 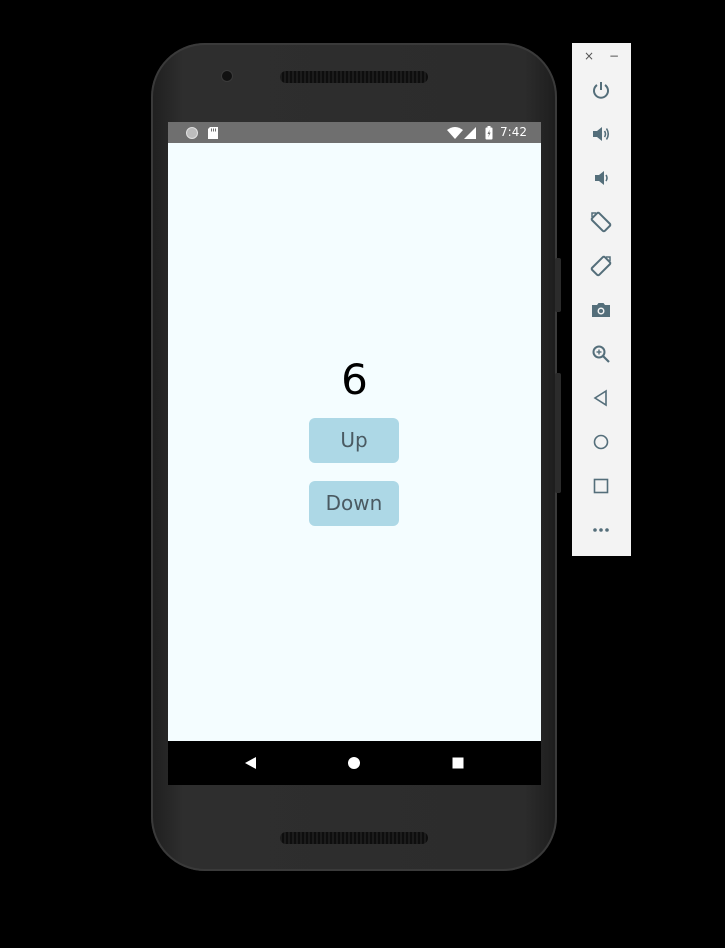 What do you see at coordinates (213, 134) in the screenshot?
I see `sd-card-icon` at bounding box center [213, 134].